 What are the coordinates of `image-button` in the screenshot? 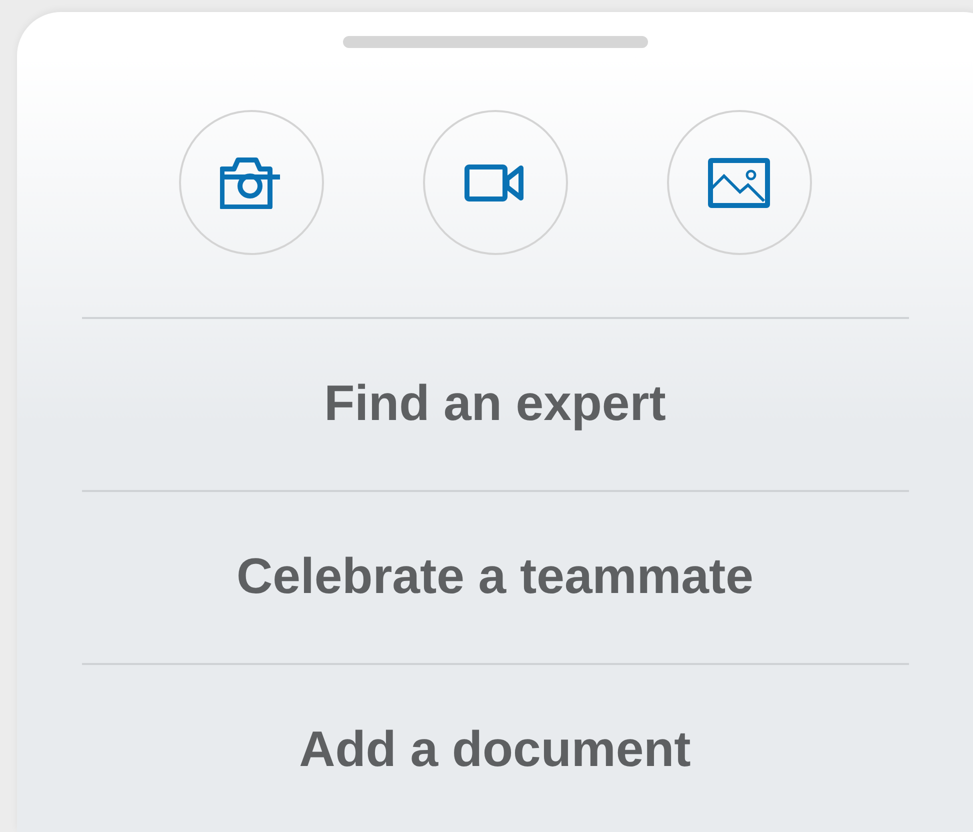 It's located at (739, 182).